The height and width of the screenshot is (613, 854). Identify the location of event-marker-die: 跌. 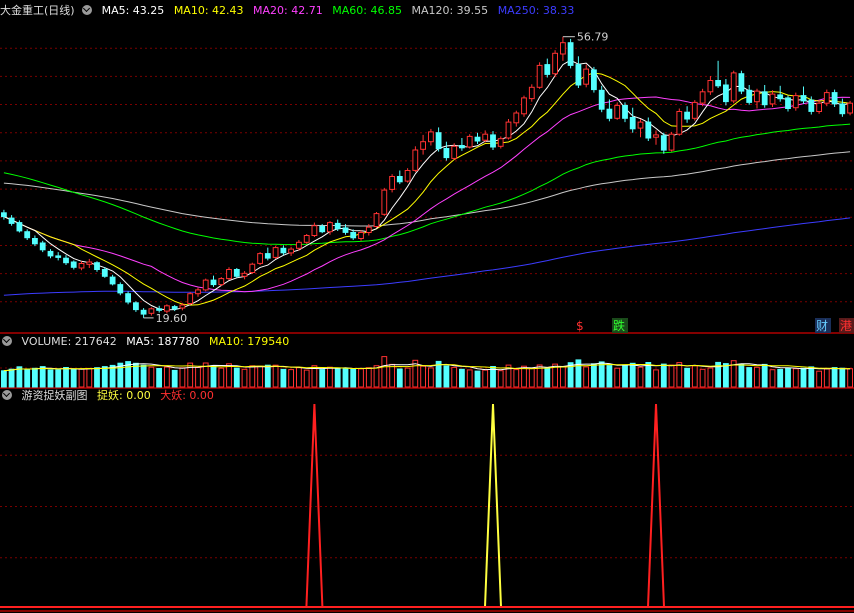
(619, 325).